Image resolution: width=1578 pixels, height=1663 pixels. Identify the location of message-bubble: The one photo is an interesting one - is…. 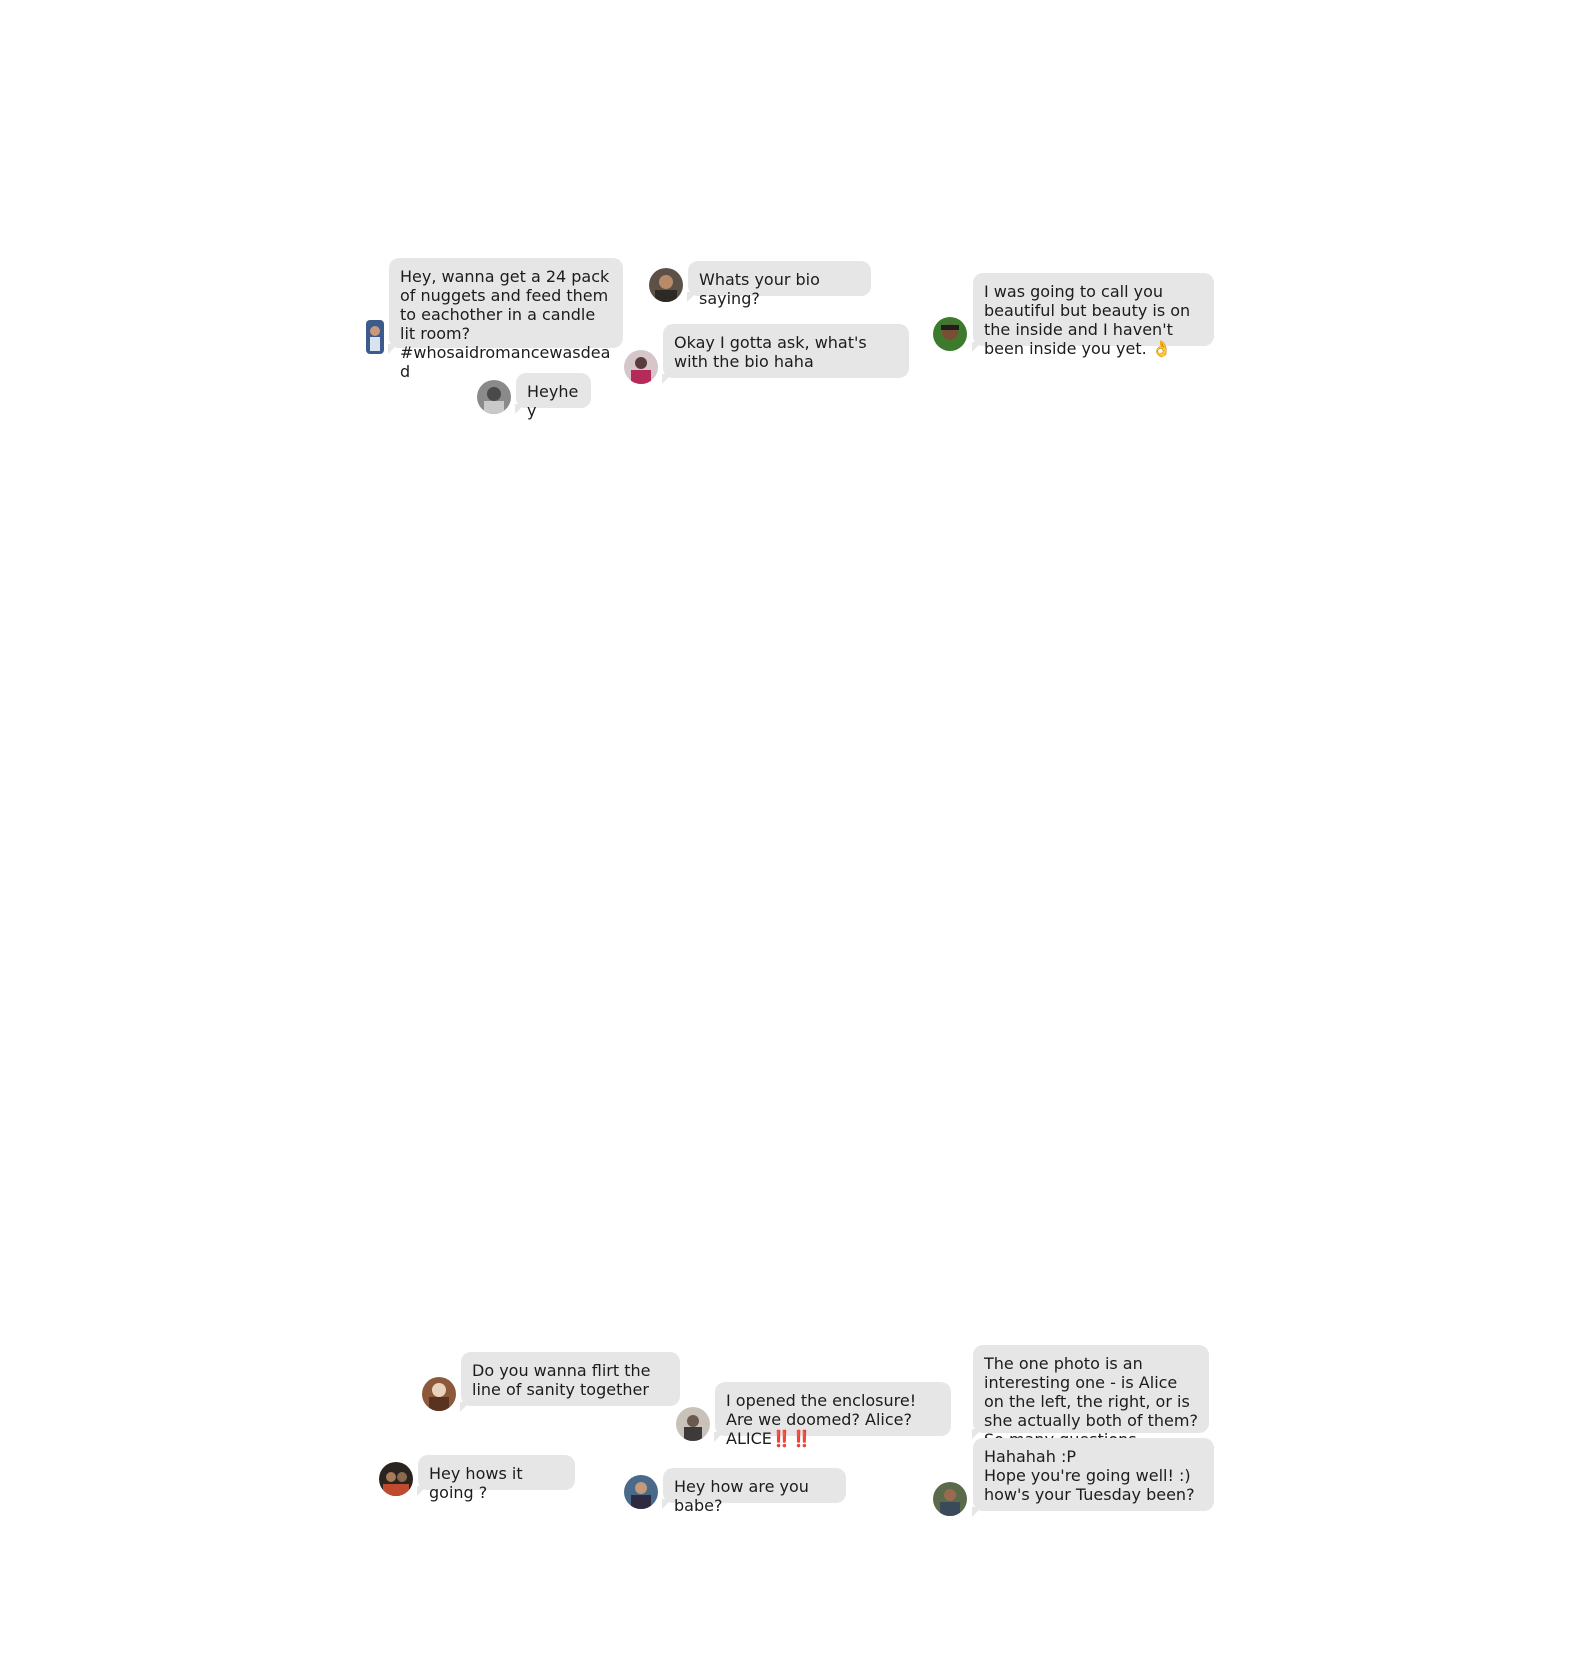
(1091, 1397).